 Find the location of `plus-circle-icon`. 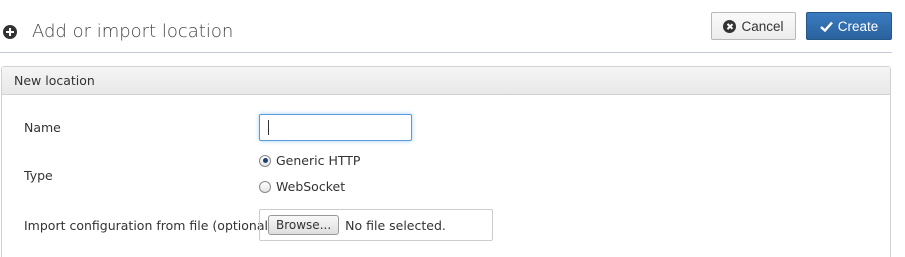

plus-circle-icon is located at coordinates (10, 32).